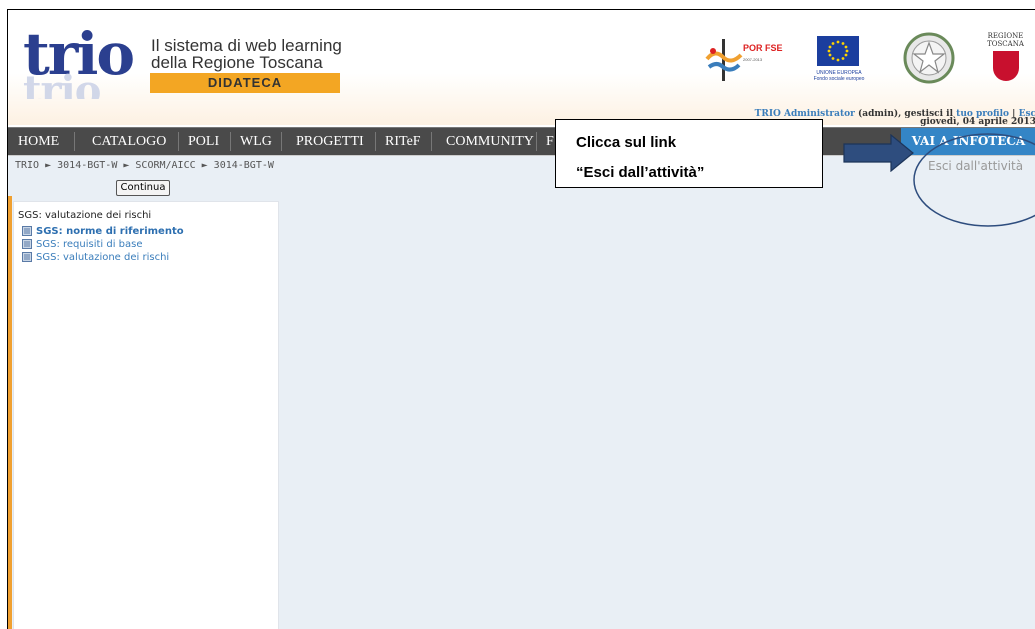 This screenshot has width=1035, height=629. Describe the element at coordinates (929, 58) in the screenshot. I see `italian-republic-emblem-icon` at that location.